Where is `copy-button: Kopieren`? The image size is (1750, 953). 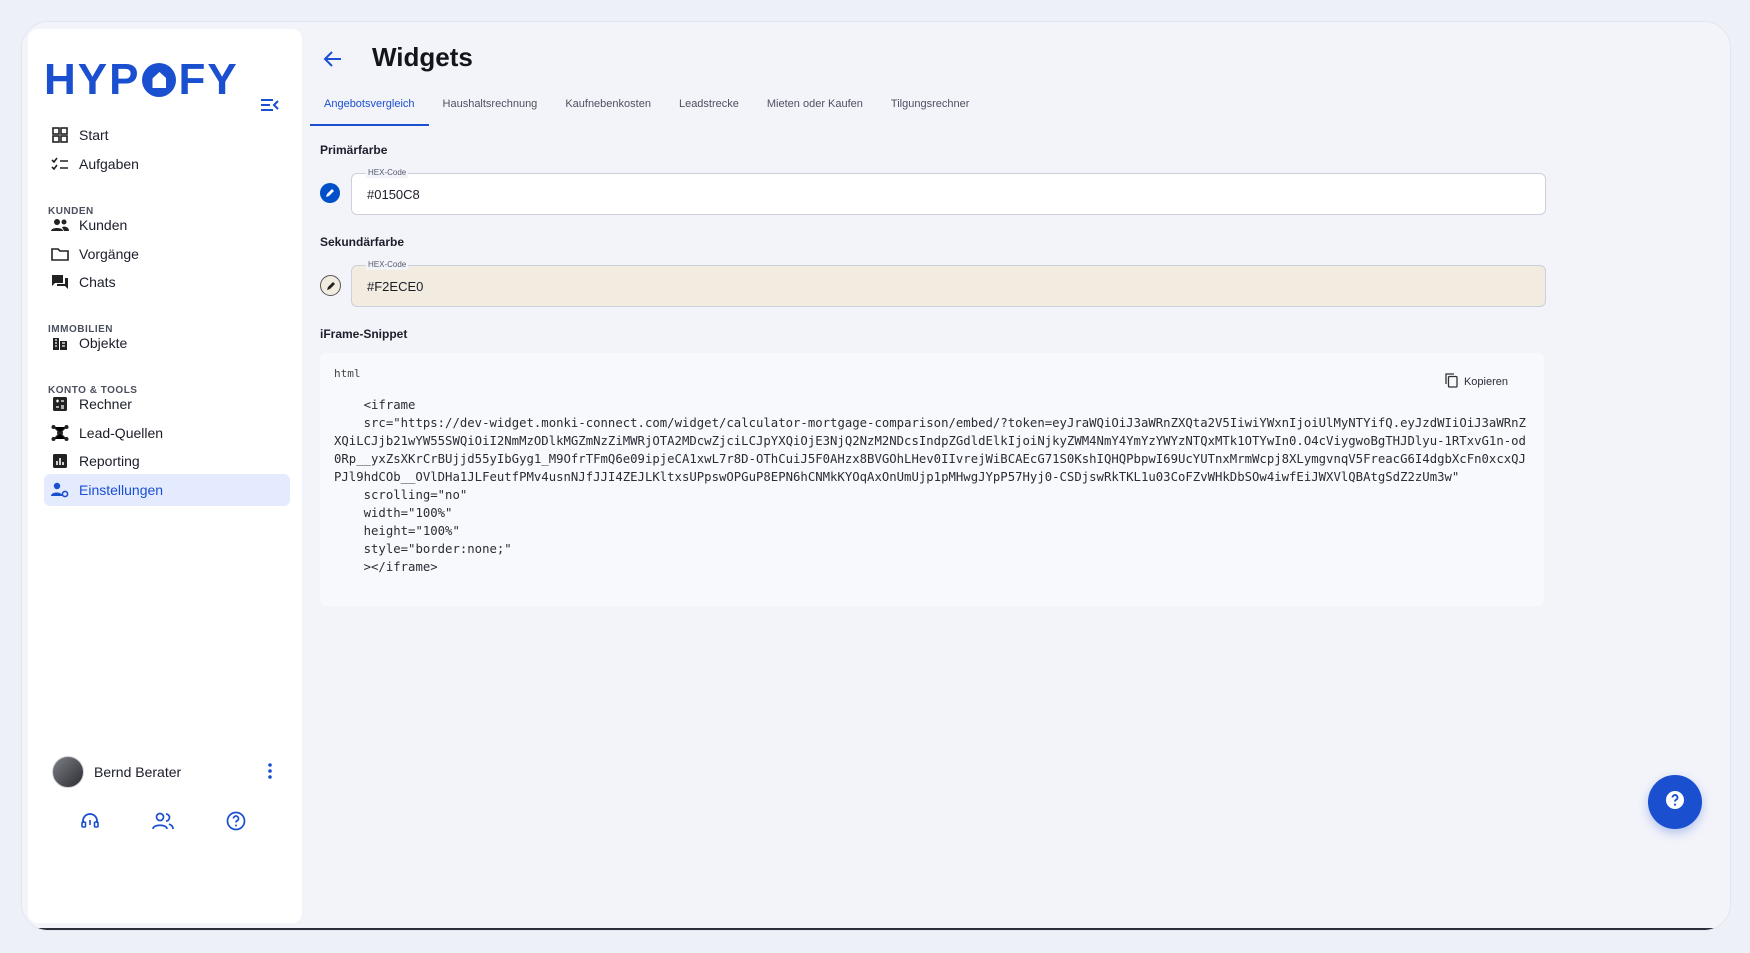 copy-button: Kopieren is located at coordinates (1476, 382).